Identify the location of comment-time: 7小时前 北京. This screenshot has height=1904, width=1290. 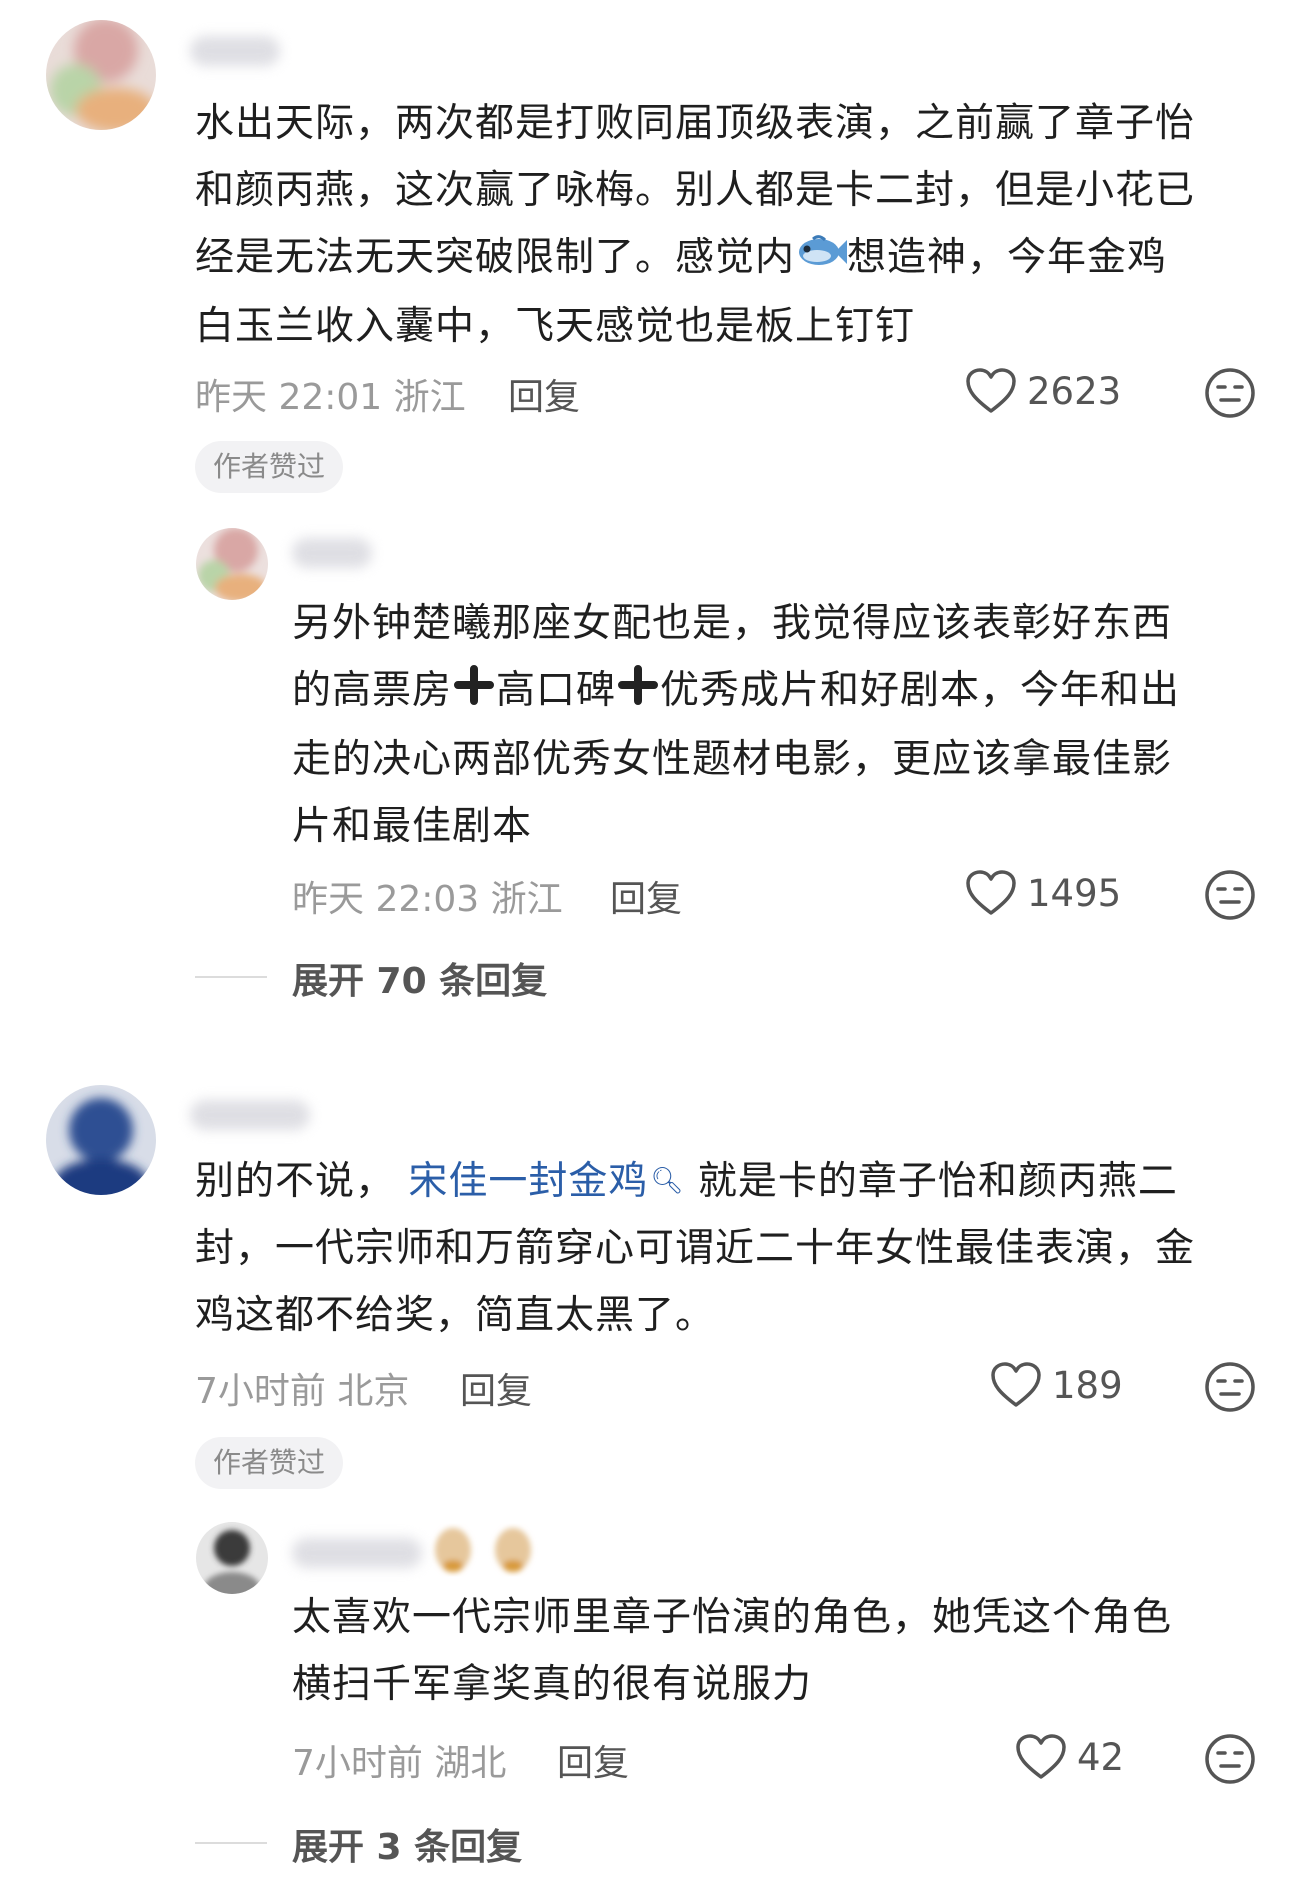
(302, 1391).